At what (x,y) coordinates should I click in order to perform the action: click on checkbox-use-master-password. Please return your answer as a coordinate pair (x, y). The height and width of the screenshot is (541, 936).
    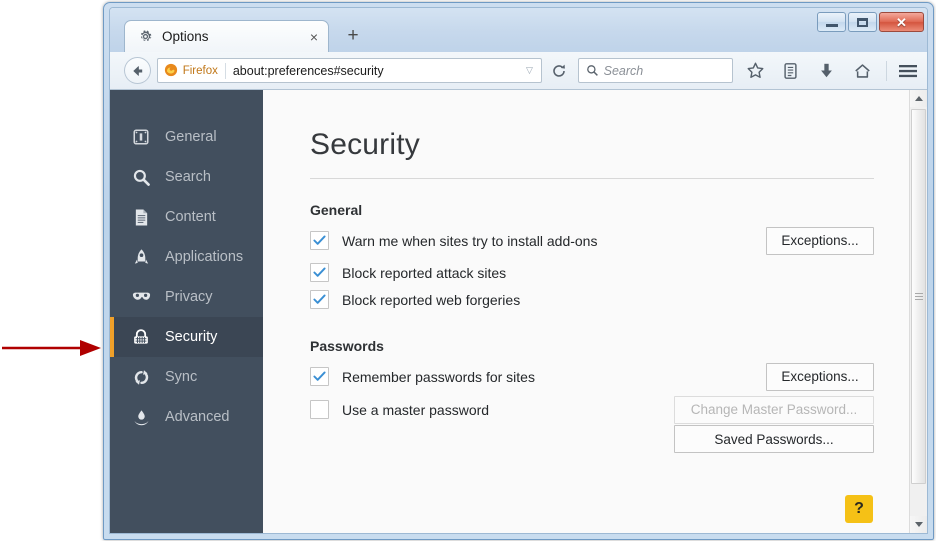
    Looking at the image, I should click on (319, 409).